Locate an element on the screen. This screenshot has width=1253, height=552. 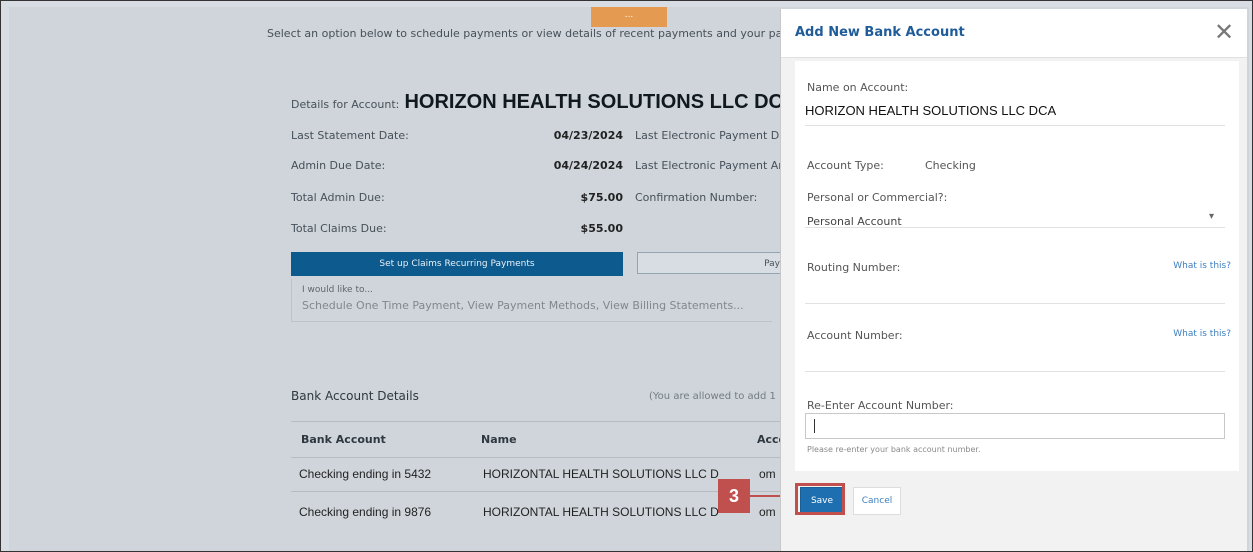
detail-row: Total Claims Due: $55.00 is located at coordinates (531, 233).